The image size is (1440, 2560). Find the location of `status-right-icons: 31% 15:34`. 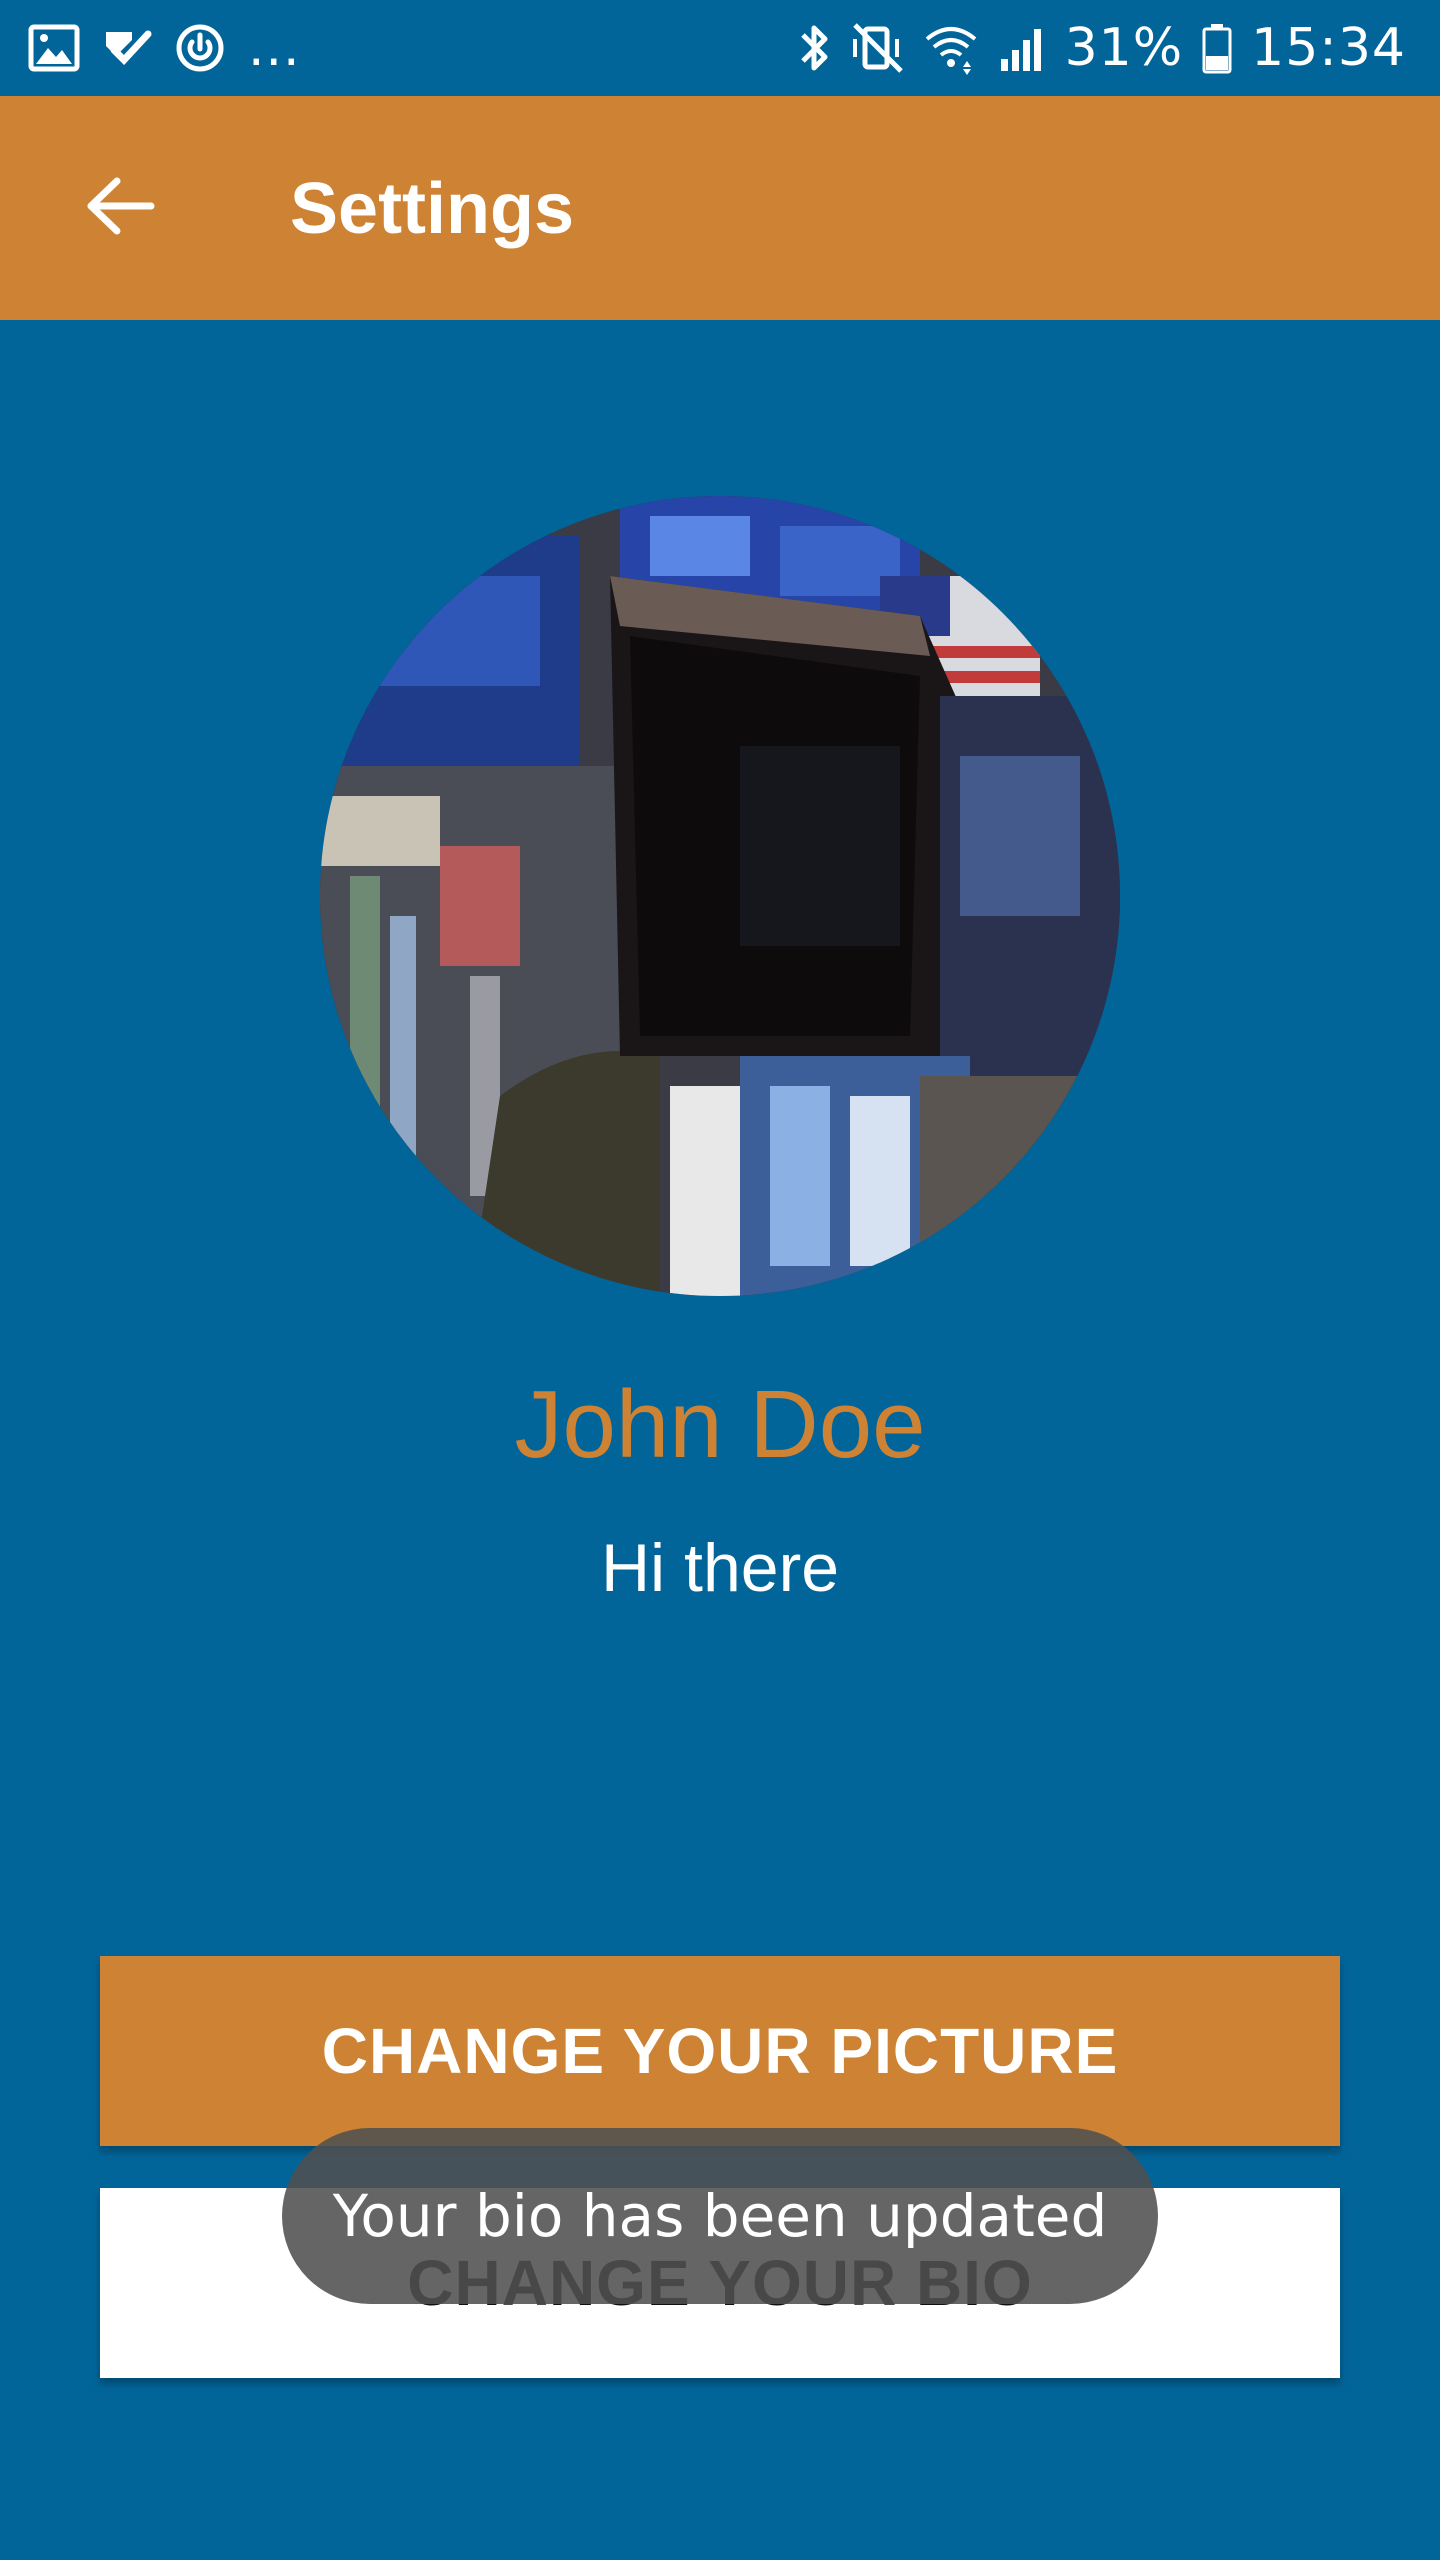

status-right-icons: 31% 15:34 is located at coordinates (1101, 48).